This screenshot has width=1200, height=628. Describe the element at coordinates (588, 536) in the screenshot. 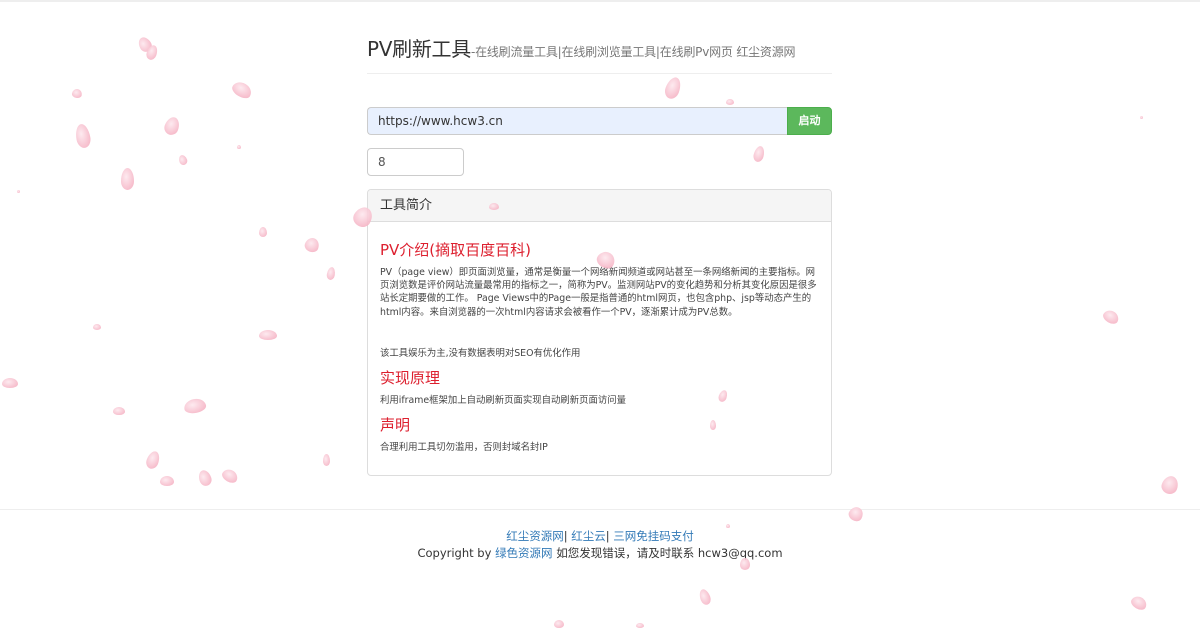

I see `footer-link-hongchenyun: 红尘云` at that location.